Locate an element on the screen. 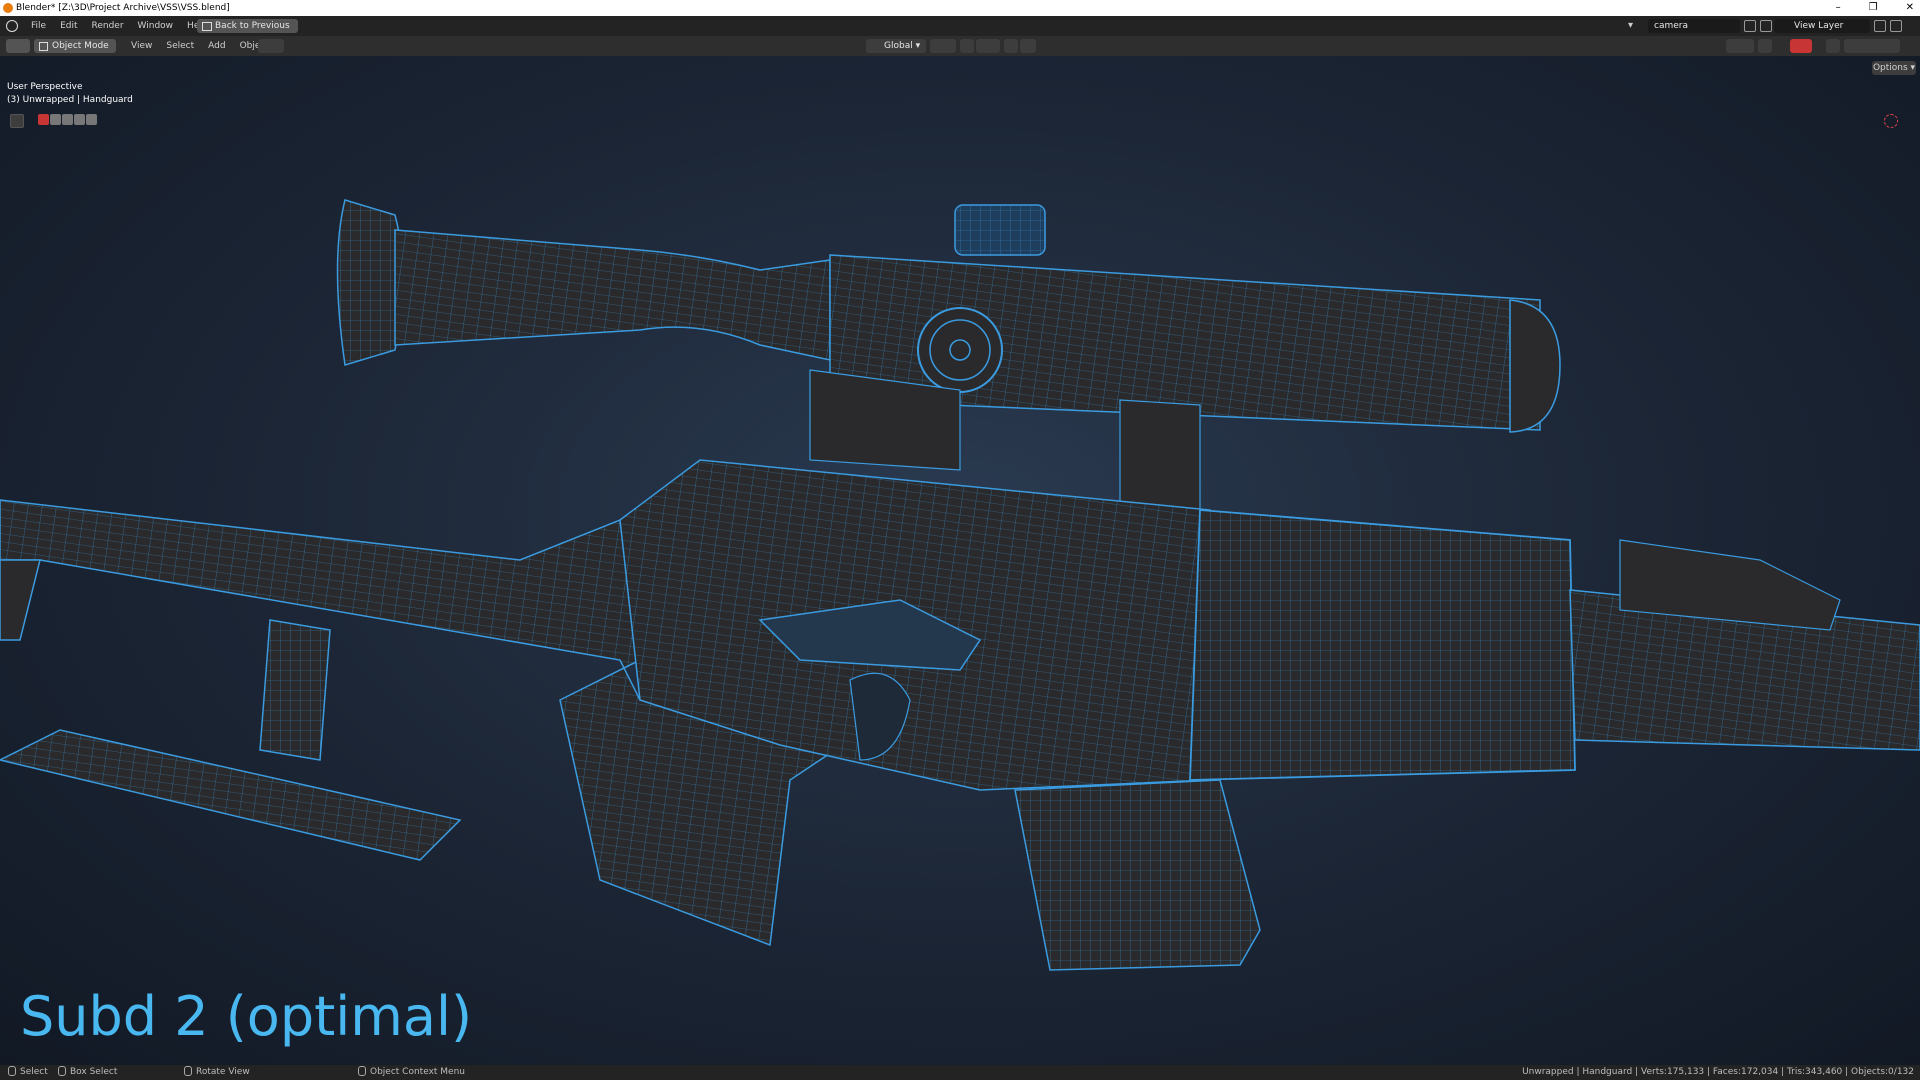 The height and width of the screenshot is (1080, 1920). status-box-select-label: Box Select is located at coordinates (94, 1072).